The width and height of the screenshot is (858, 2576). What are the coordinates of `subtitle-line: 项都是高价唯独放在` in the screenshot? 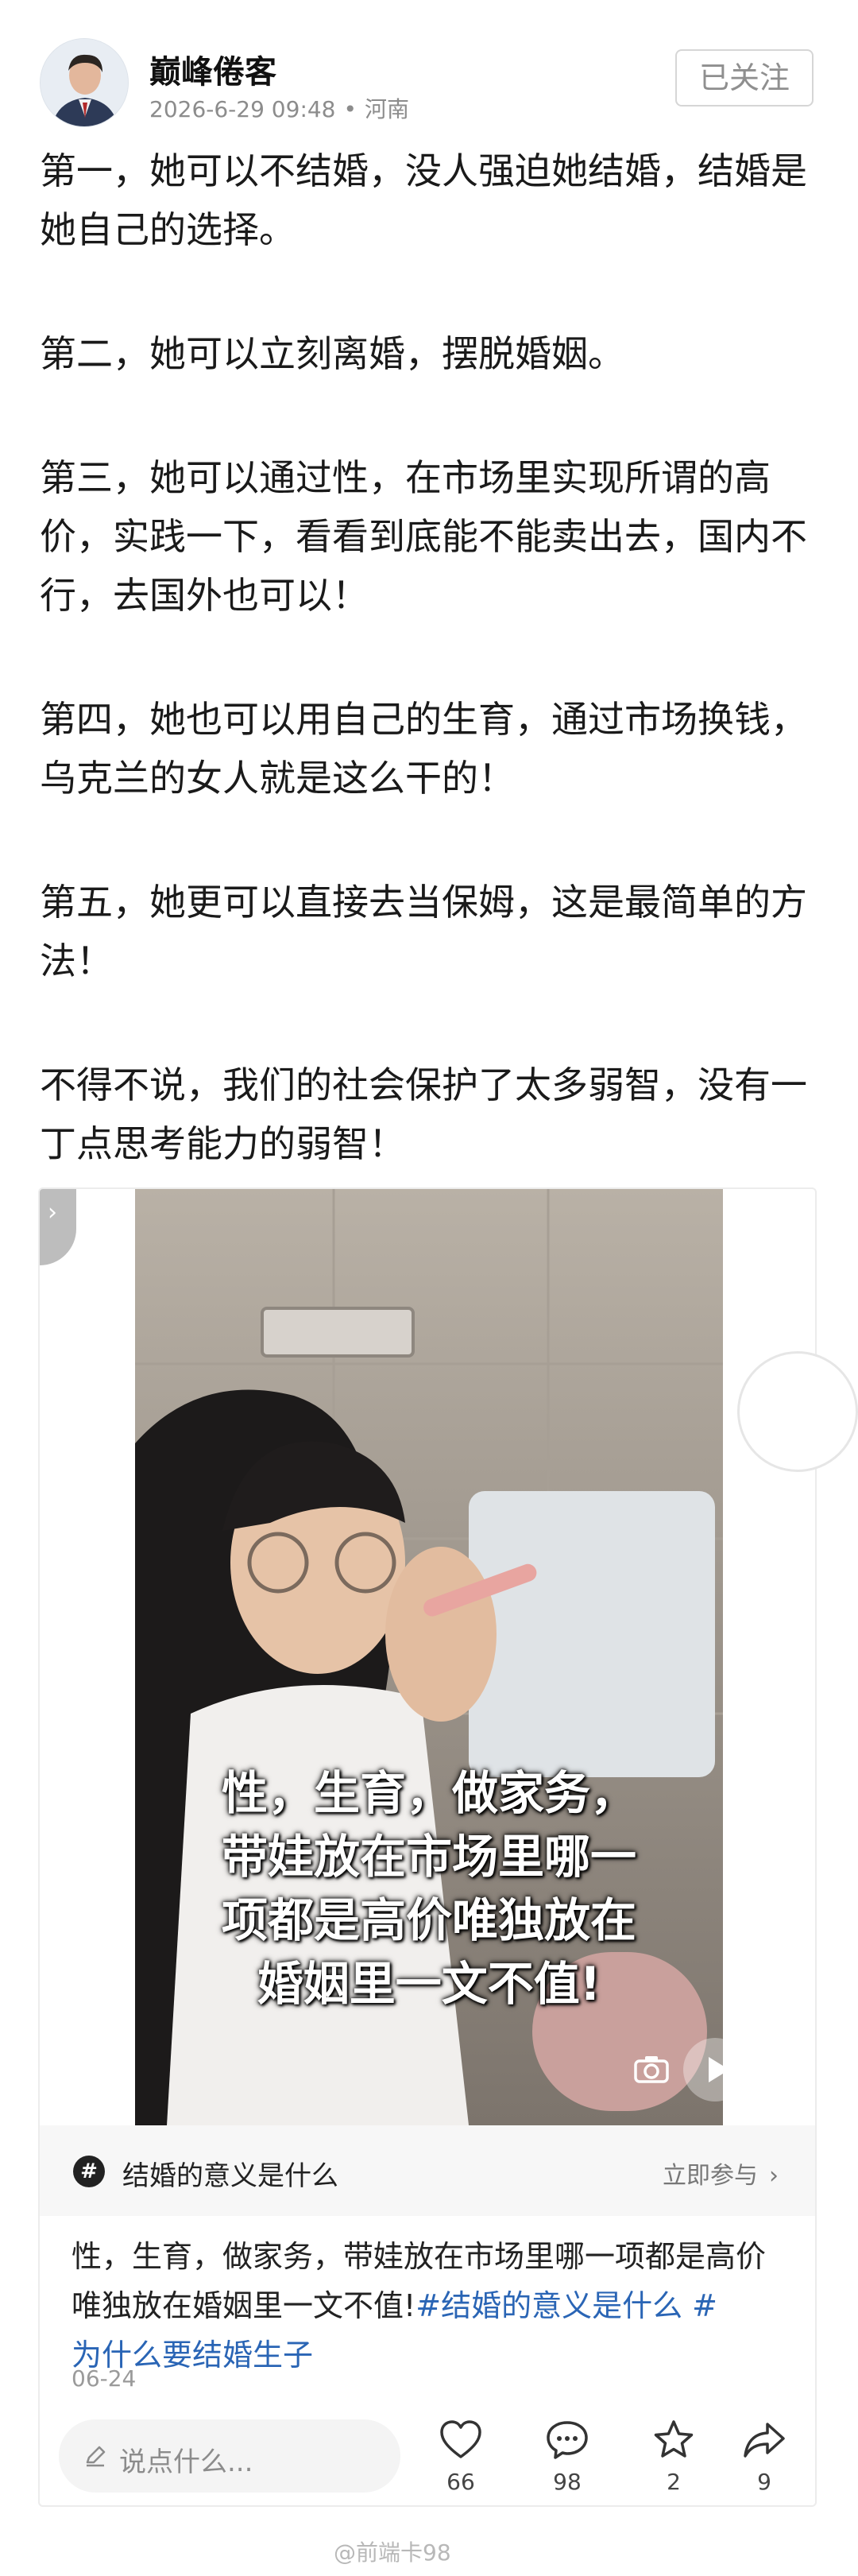 It's located at (428, 1920).